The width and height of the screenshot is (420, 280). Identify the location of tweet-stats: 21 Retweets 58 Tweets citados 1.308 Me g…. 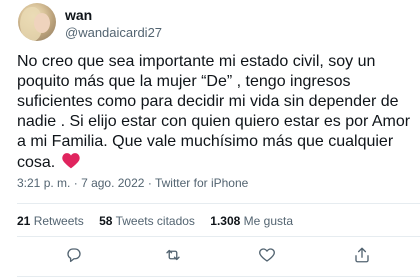
(161, 221).